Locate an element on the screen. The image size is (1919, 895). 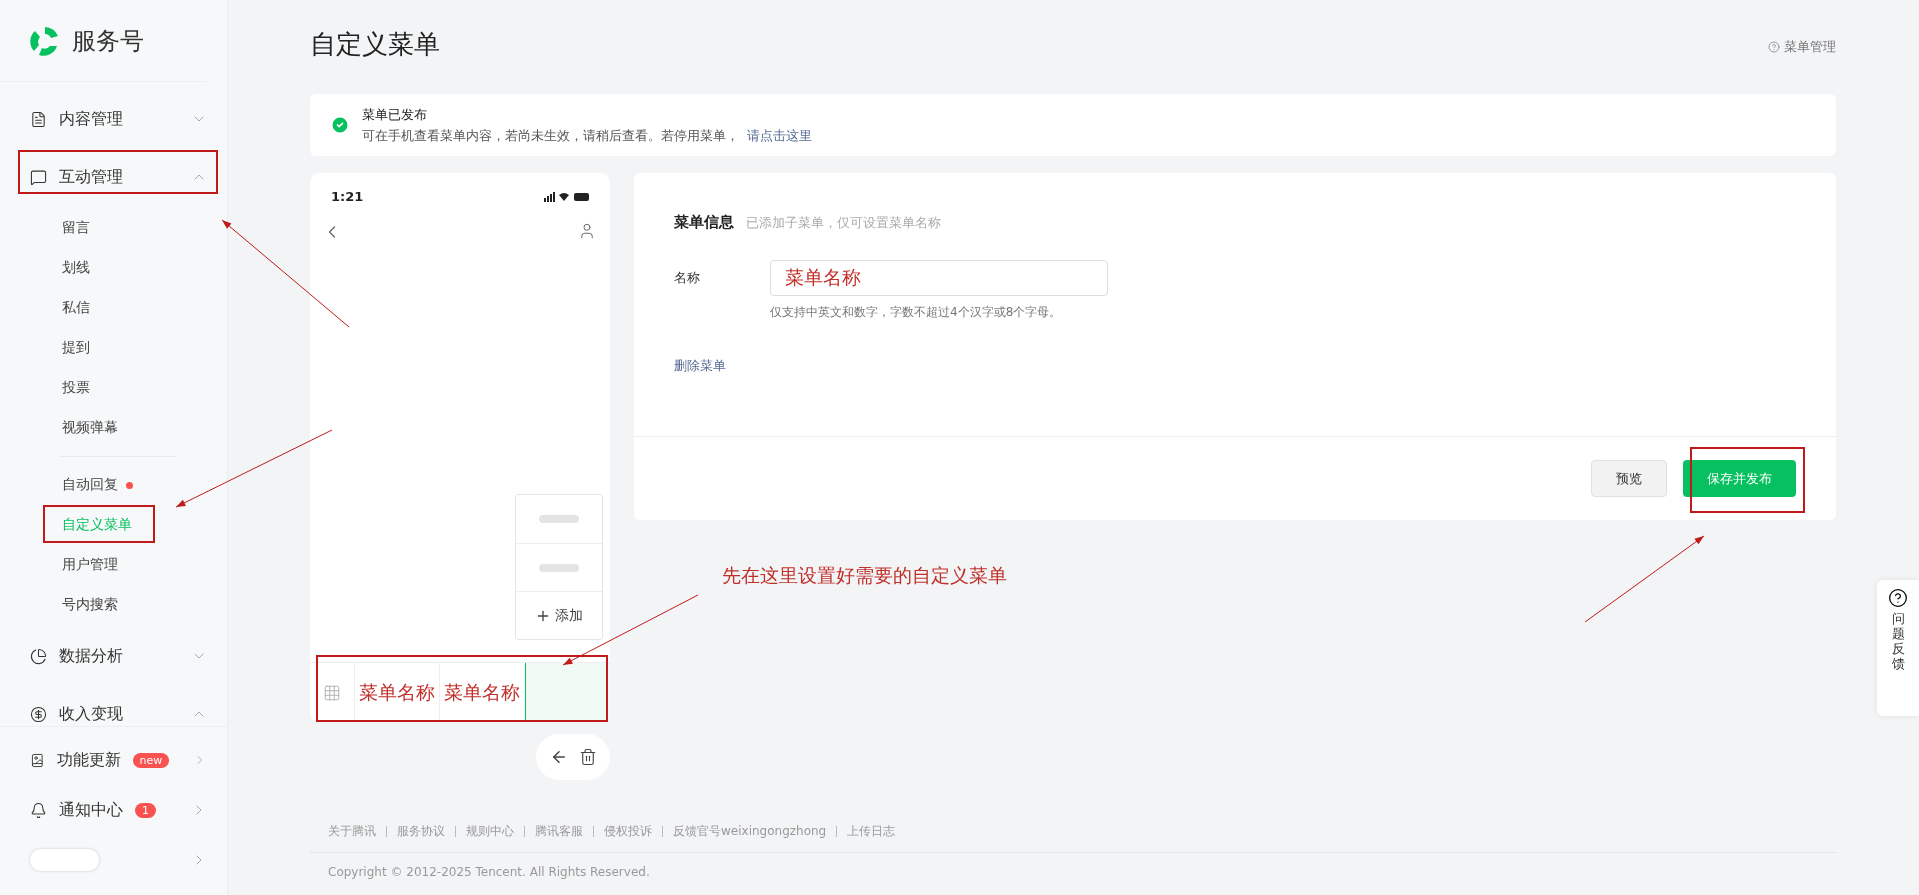
notice-title: 菜单已发布 is located at coordinates (395, 114).